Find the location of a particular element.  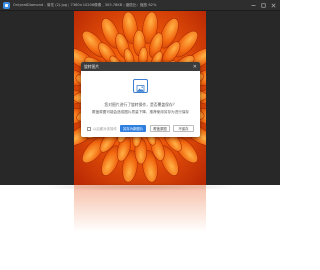

photo-reflection is located at coordinates (140, 227).